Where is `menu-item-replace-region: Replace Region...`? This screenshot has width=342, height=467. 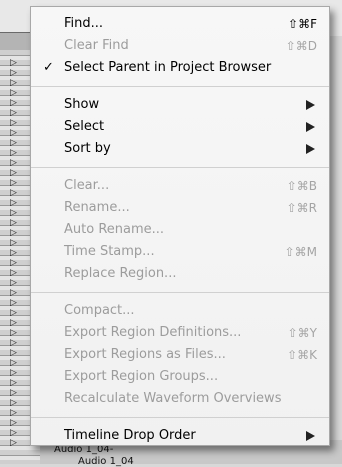 menu-item-replace-region: Replace Region... is located at coordinates (180, 274).